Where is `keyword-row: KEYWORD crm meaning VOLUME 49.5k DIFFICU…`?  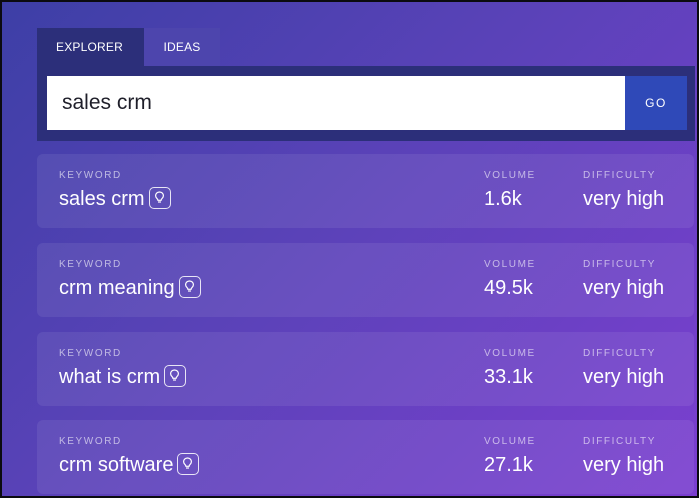 keyword-row: KEYWORD crm meaning VOLUME 49.5k DIFFICU… is located at coordinates (365, 280).